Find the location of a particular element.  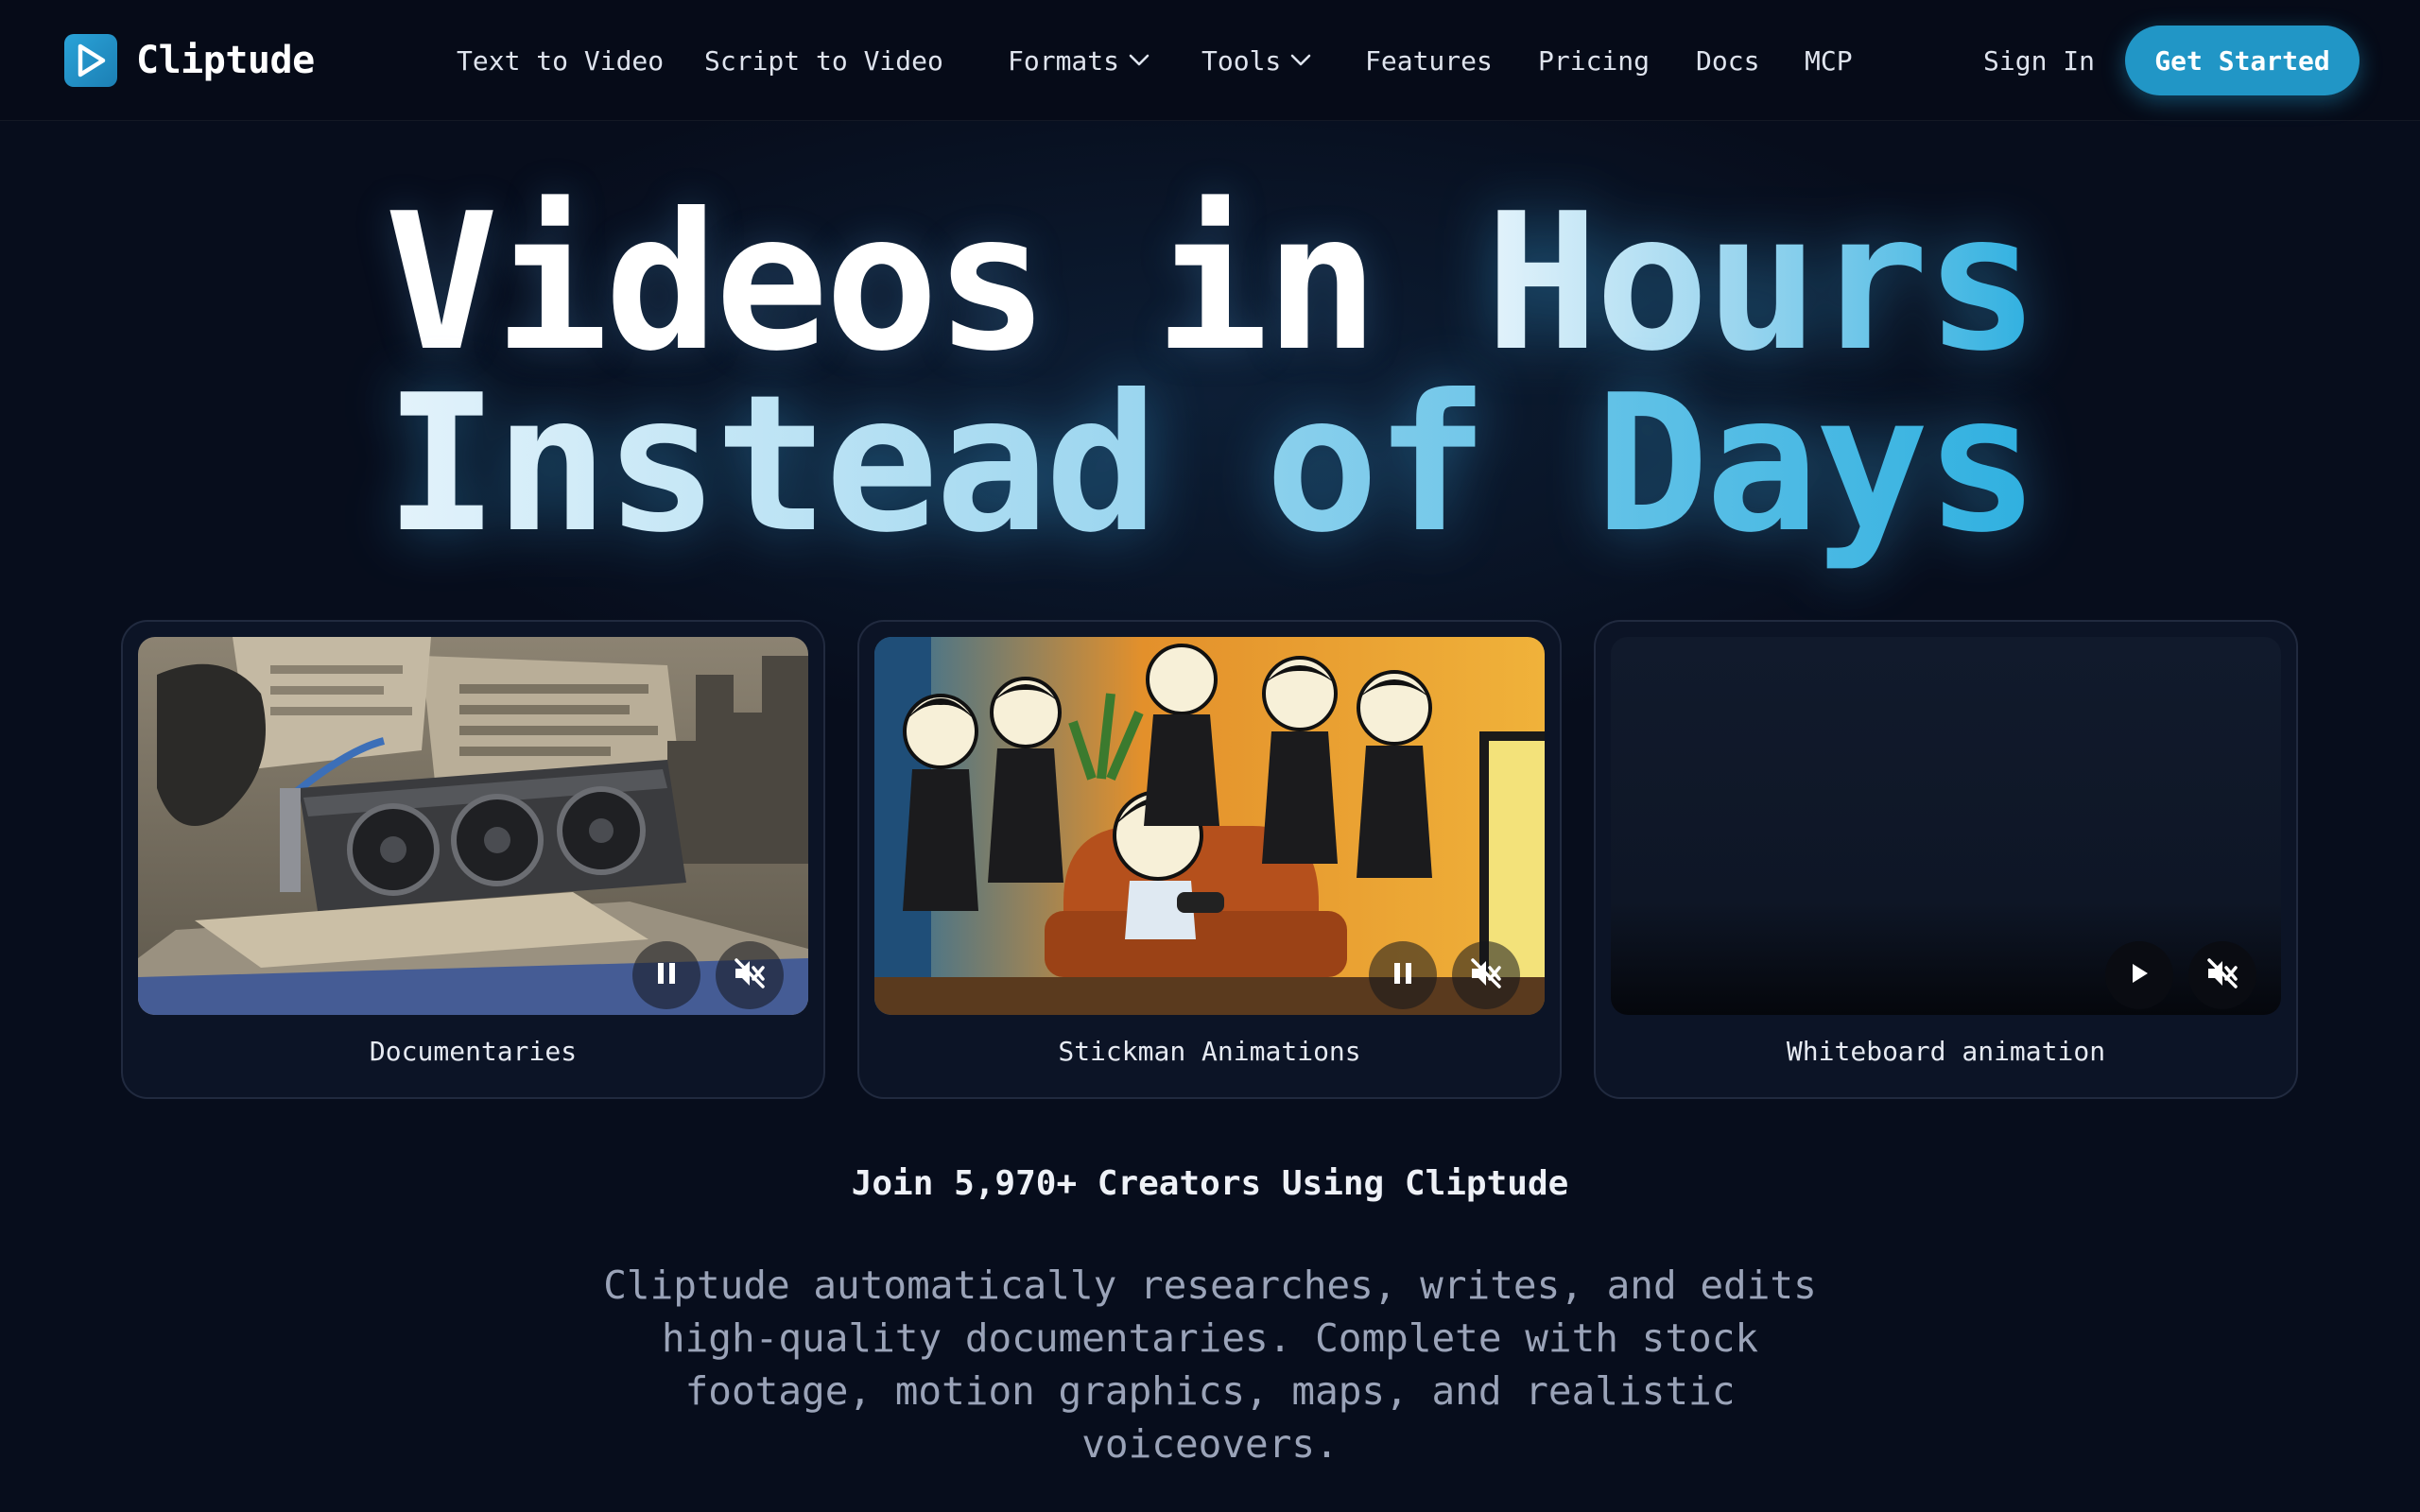

brand-logo: Cliptude is located at coordinates (189, 60).